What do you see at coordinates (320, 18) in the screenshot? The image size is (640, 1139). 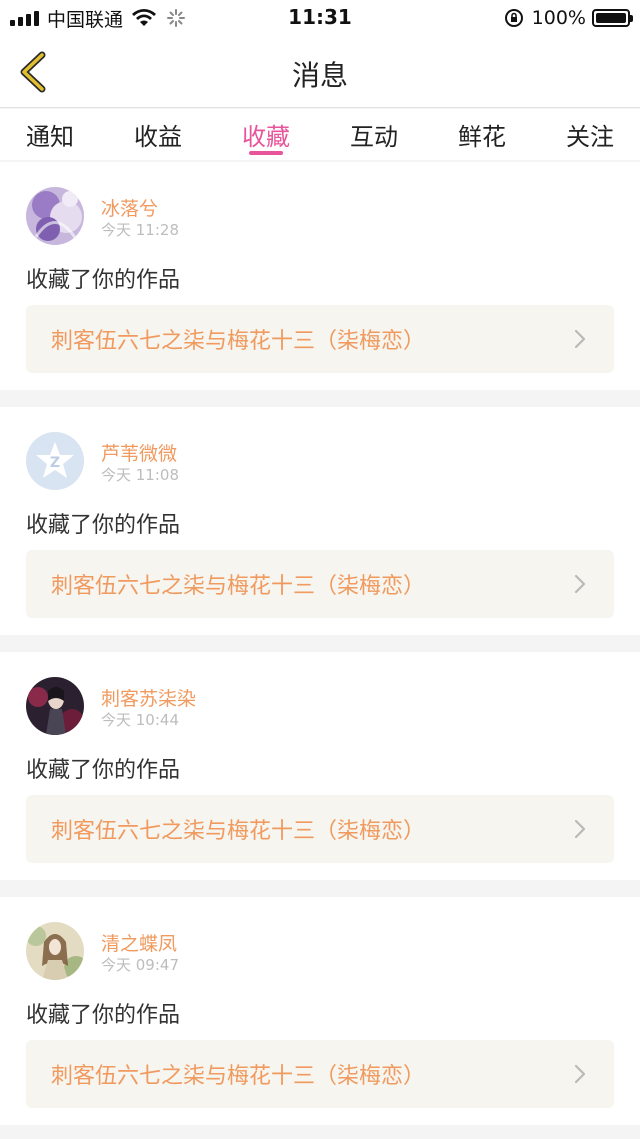 I see `status-bar: 中国联通 11:31 100%` at bounding box center [320, 18].